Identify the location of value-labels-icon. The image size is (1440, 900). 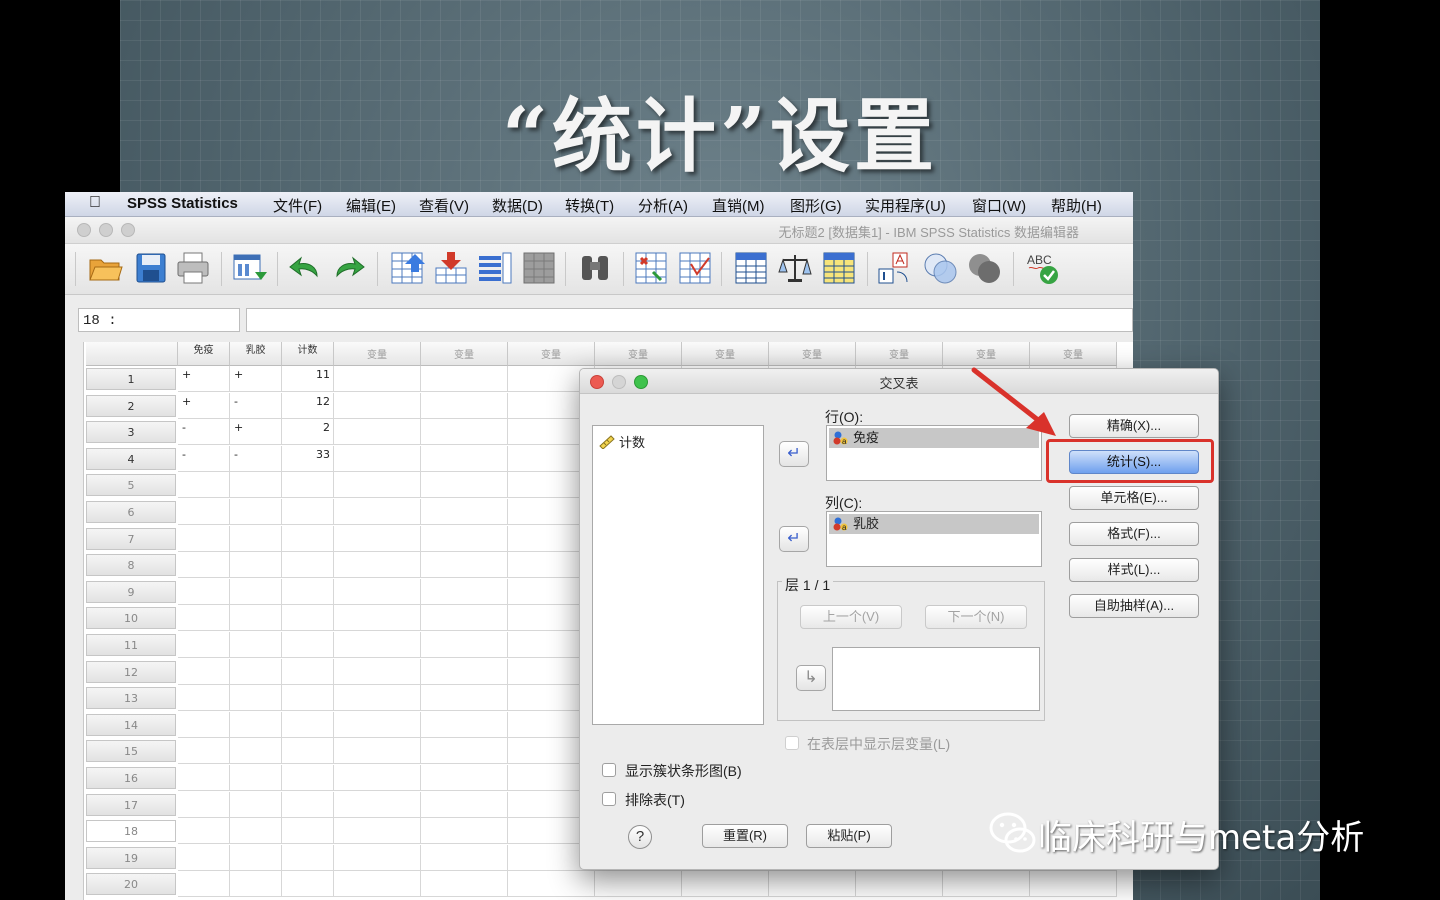
(895, 268).